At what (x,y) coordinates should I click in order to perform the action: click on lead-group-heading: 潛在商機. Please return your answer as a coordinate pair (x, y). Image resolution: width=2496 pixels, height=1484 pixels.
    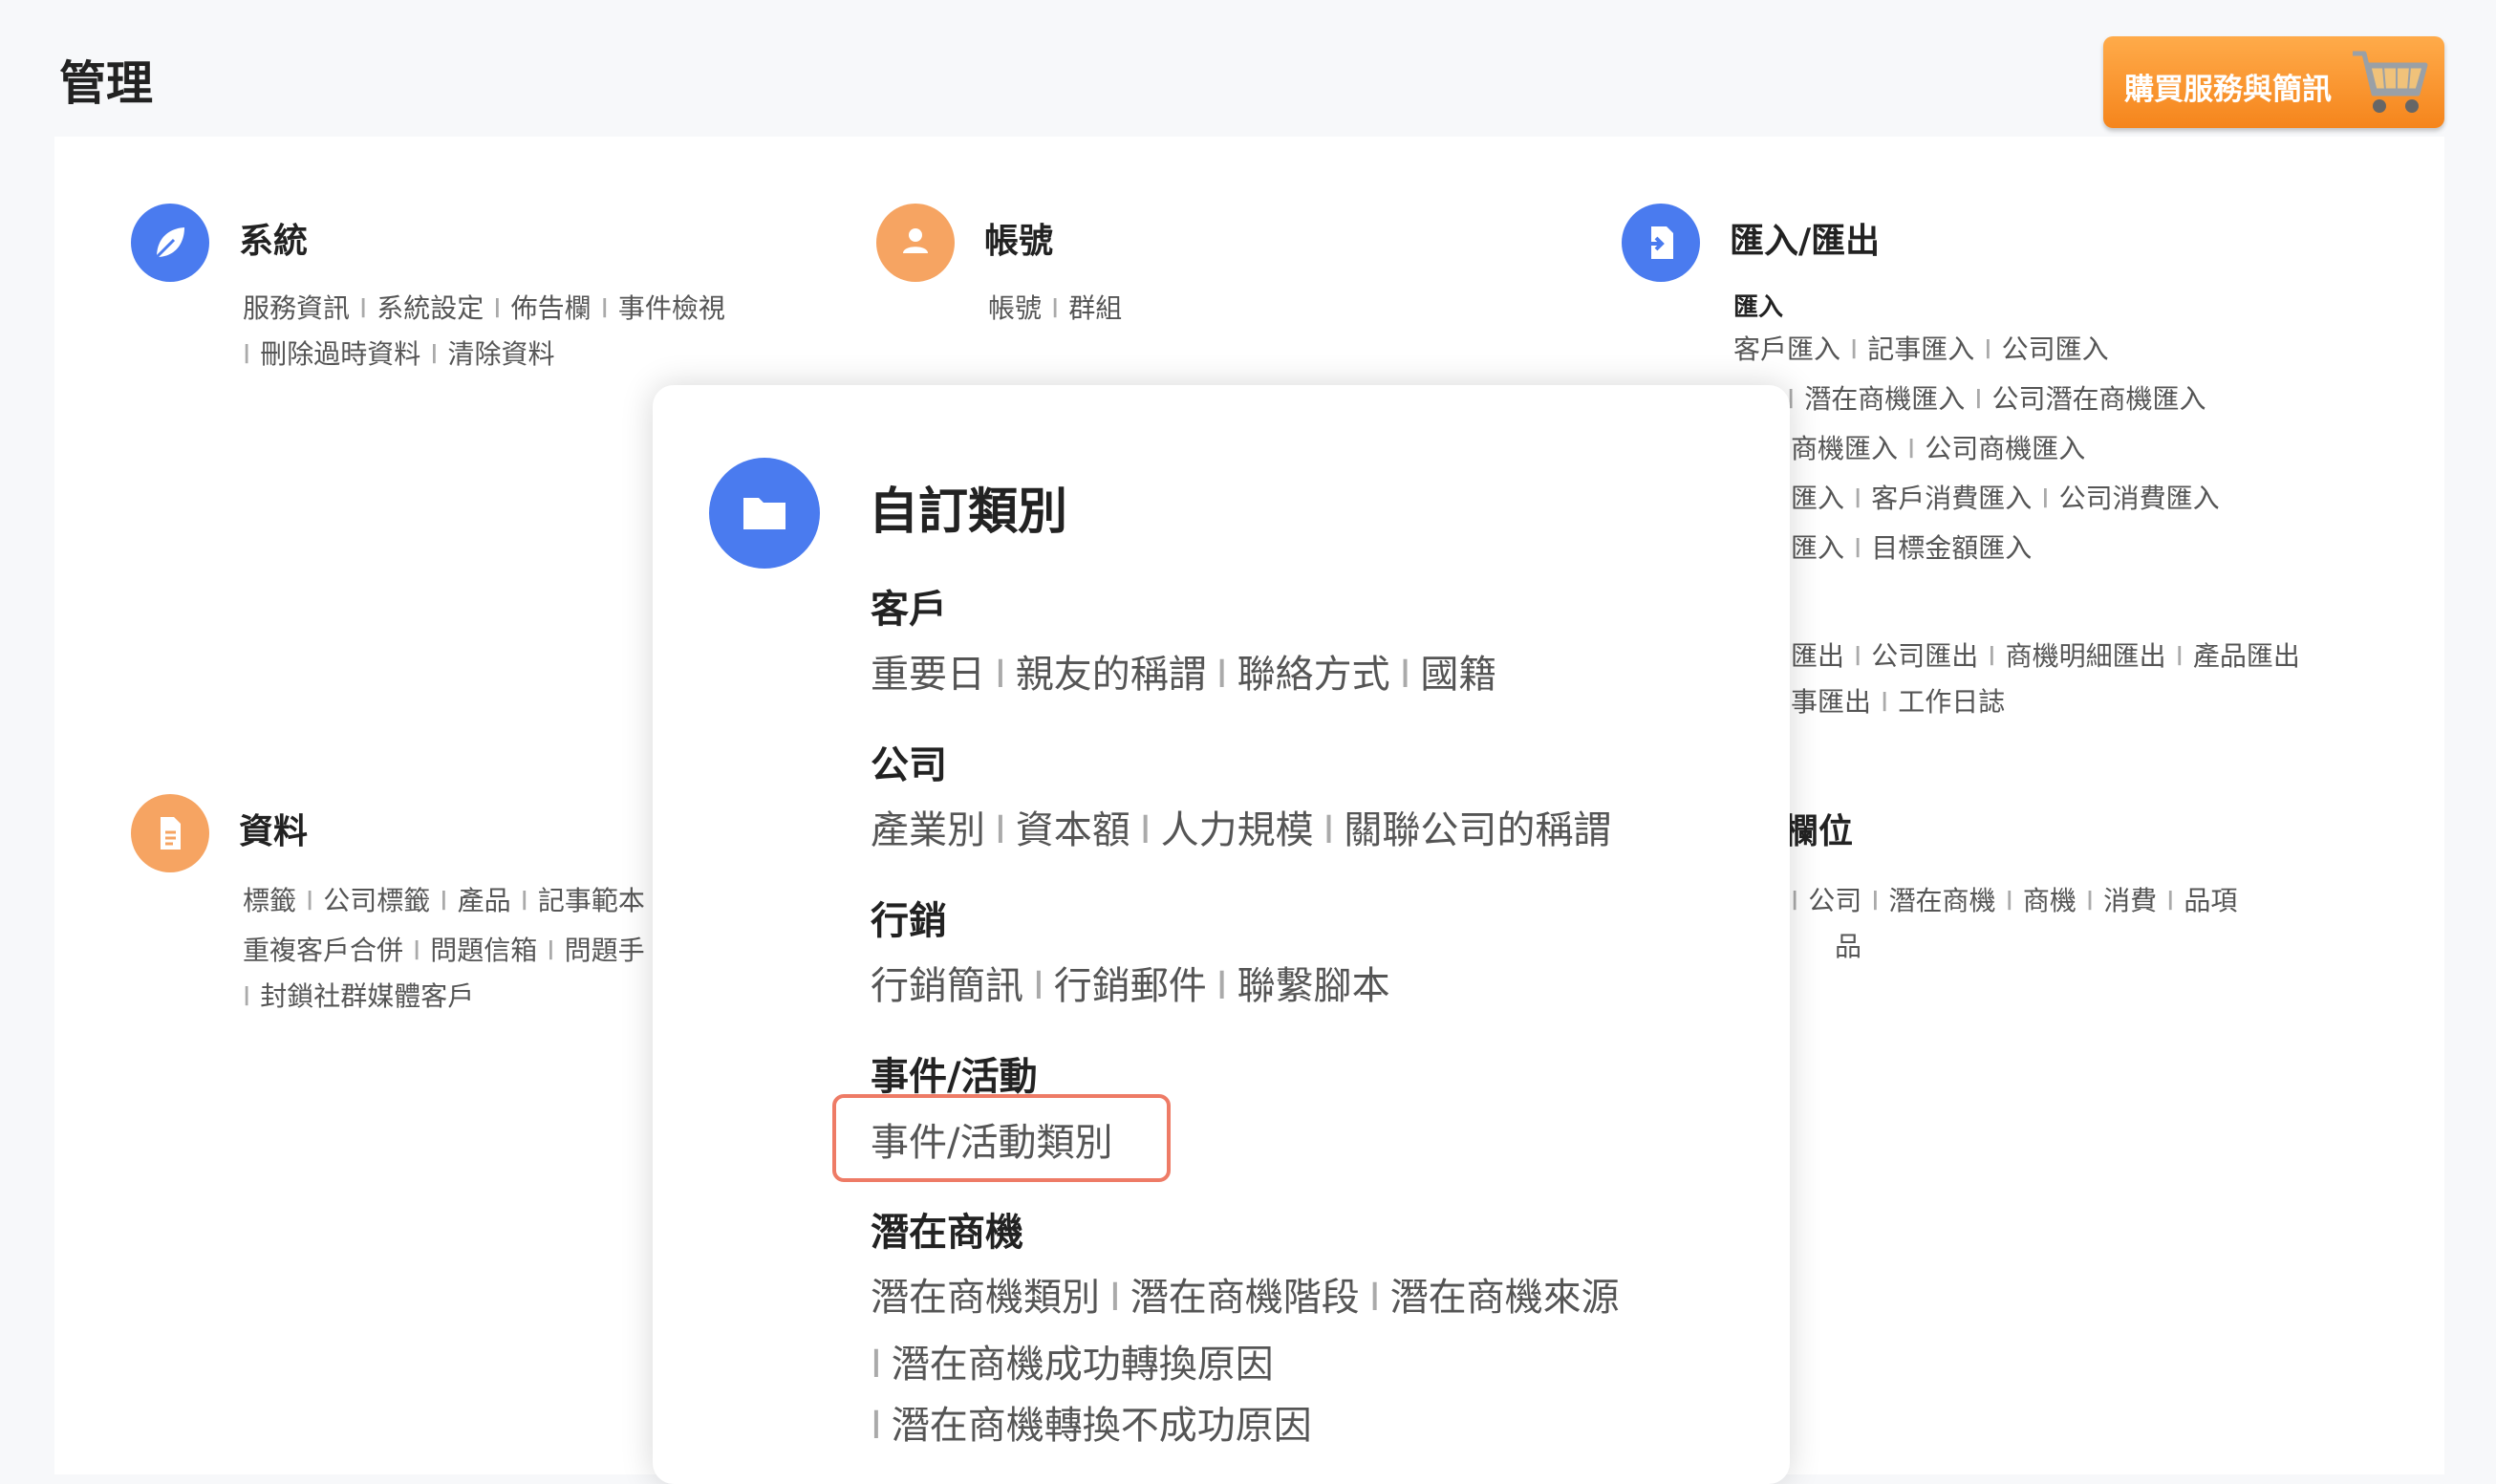
    Looking at the image, I should click on (947, 1233).